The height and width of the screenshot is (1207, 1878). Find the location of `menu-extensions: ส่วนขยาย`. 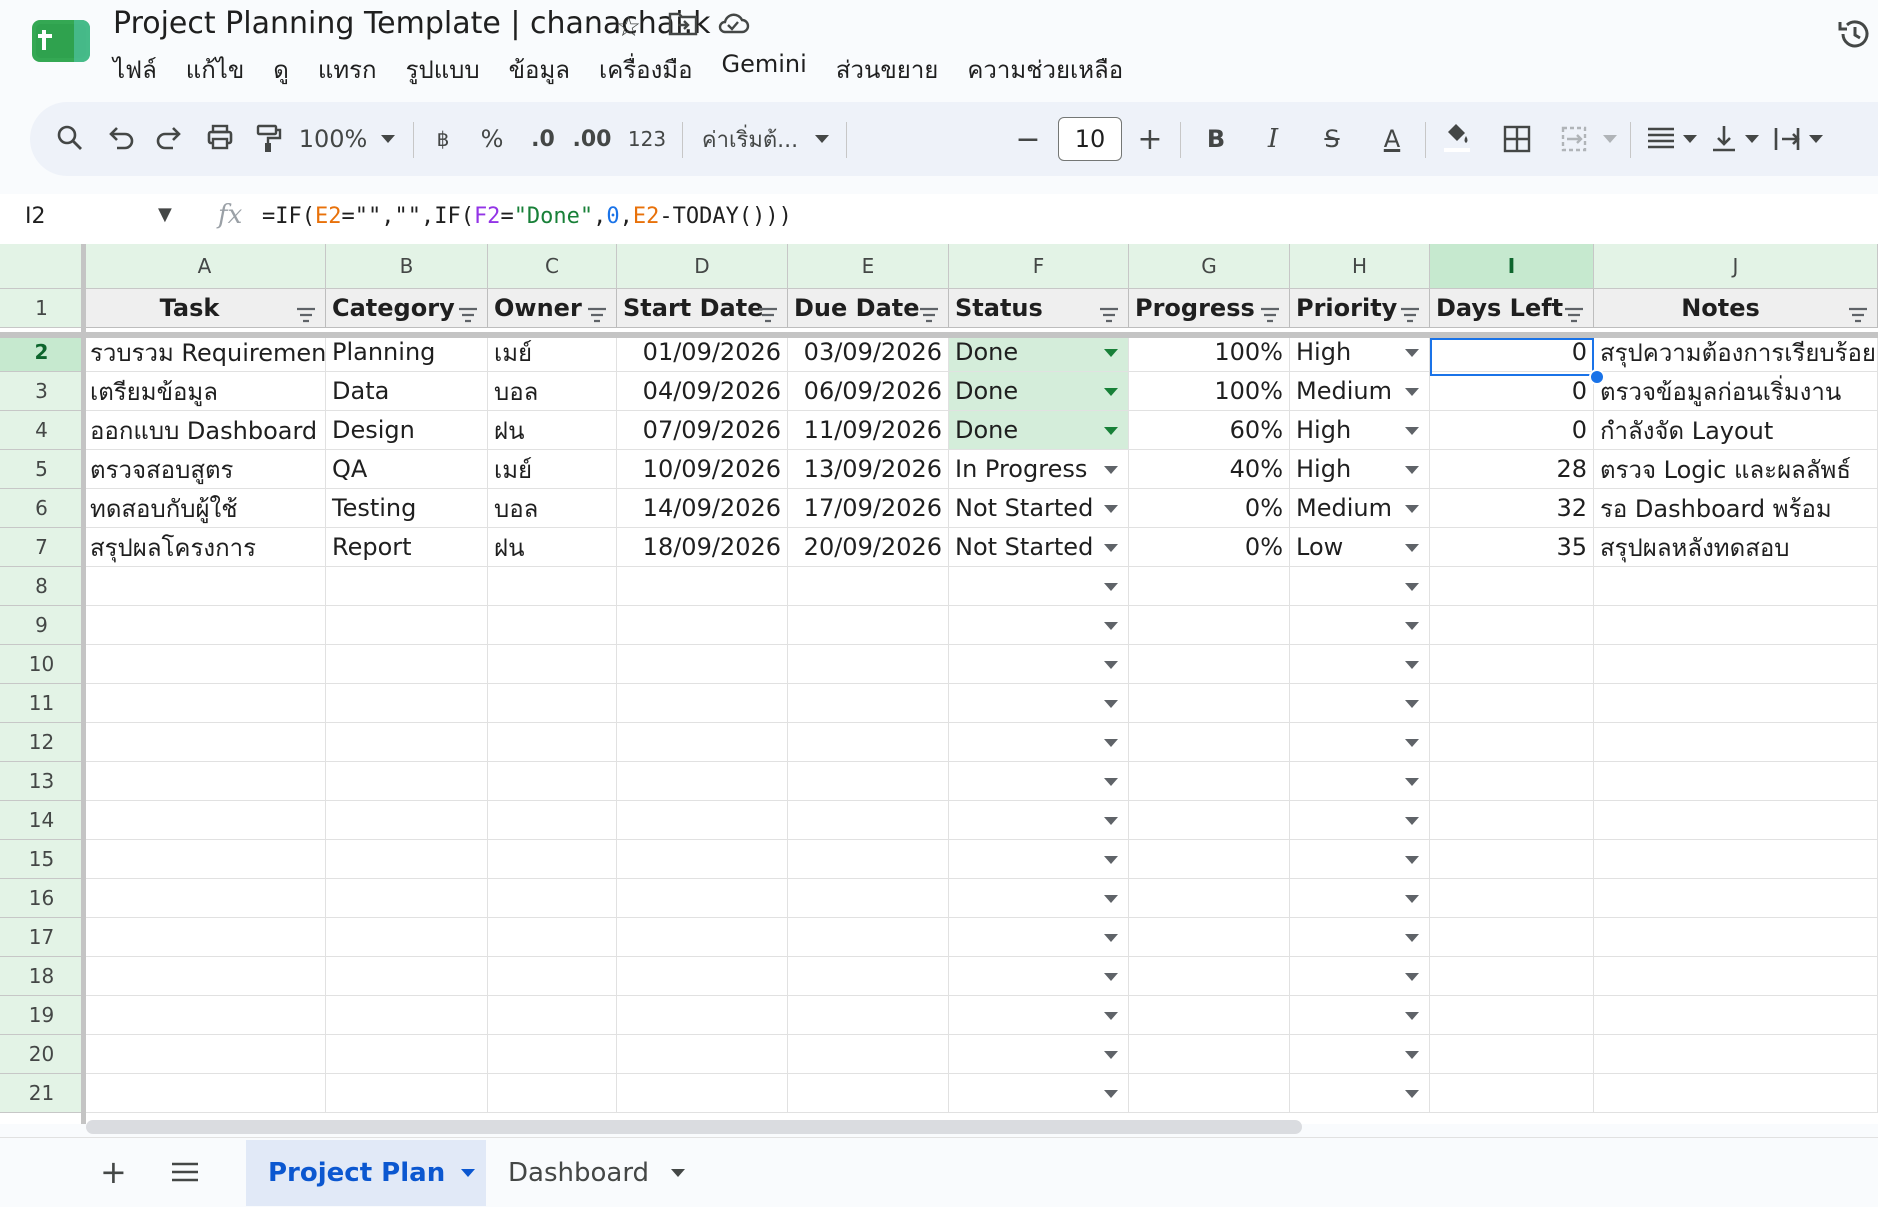

menu-extensions: ส่วนขยาย is located at coordinates (887, 69).